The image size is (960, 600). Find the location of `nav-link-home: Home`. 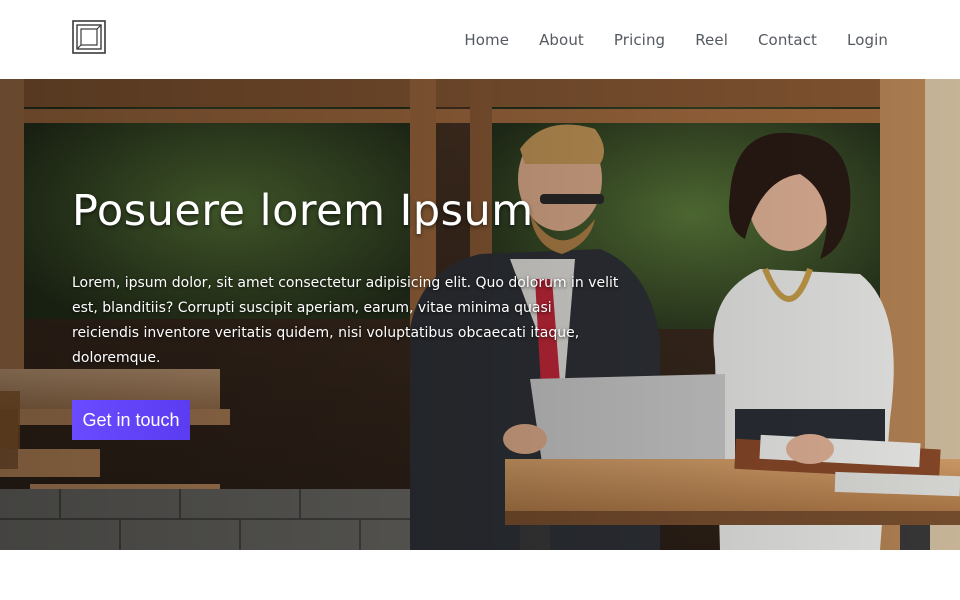

nav-link-home: Home is located at coordinates (486, 40).